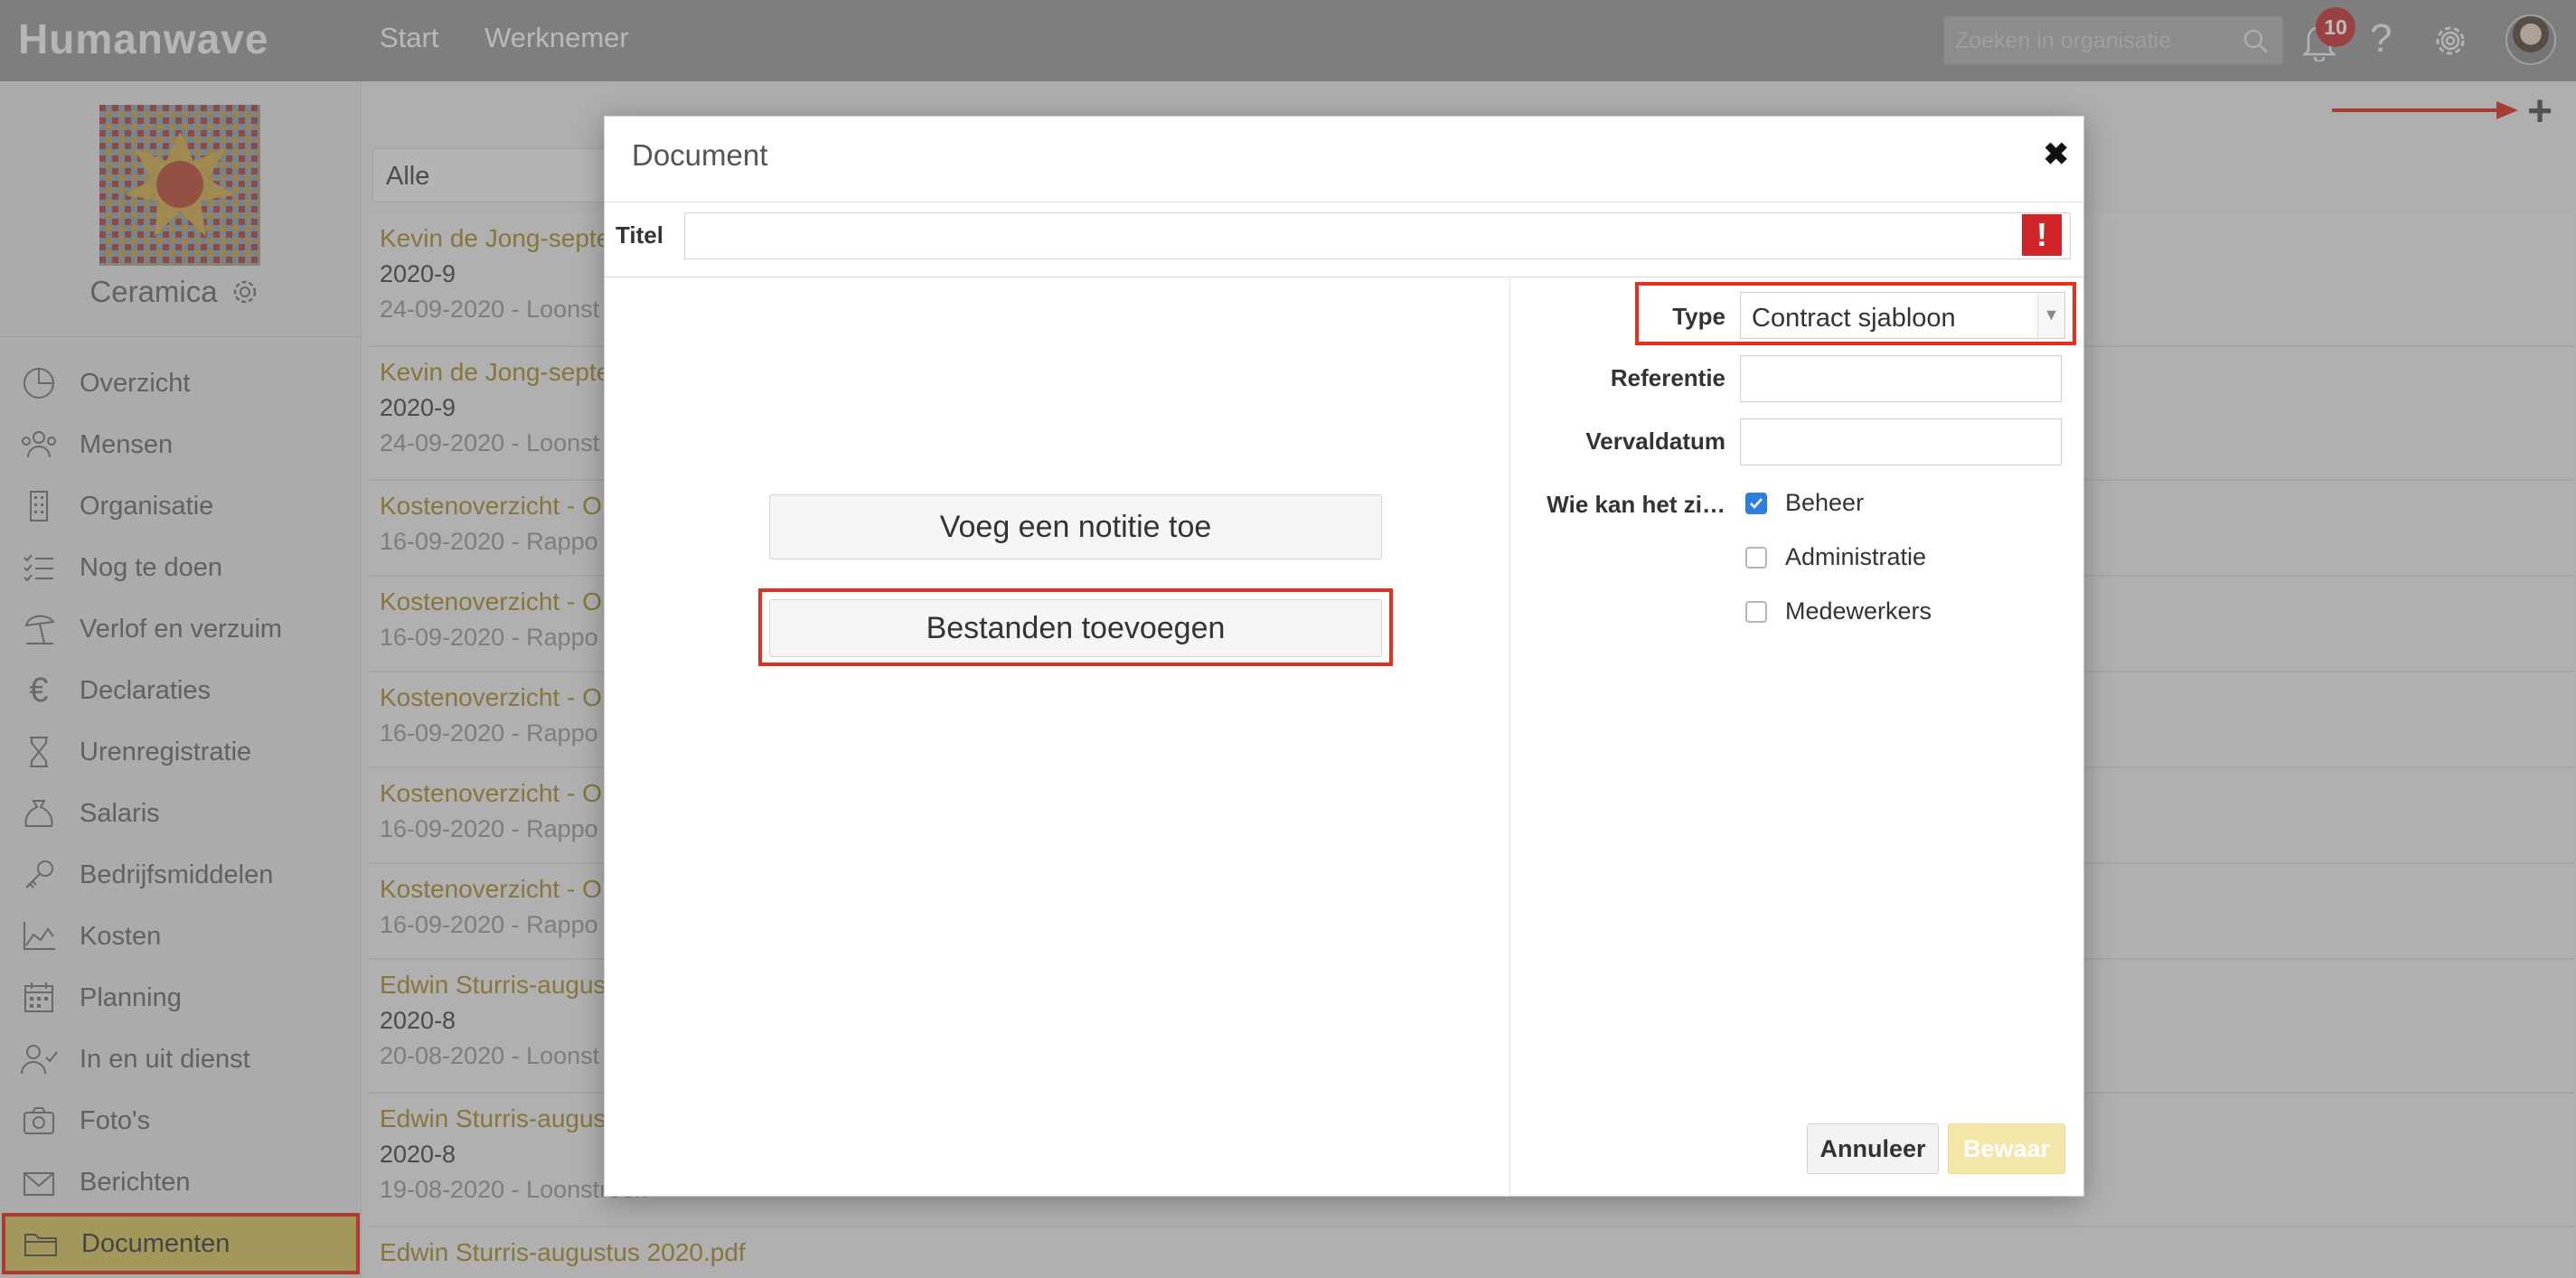 The width and height of the screenshot is (2576, 1278). I want to click on titel-label: Titel, so click(639, 235).